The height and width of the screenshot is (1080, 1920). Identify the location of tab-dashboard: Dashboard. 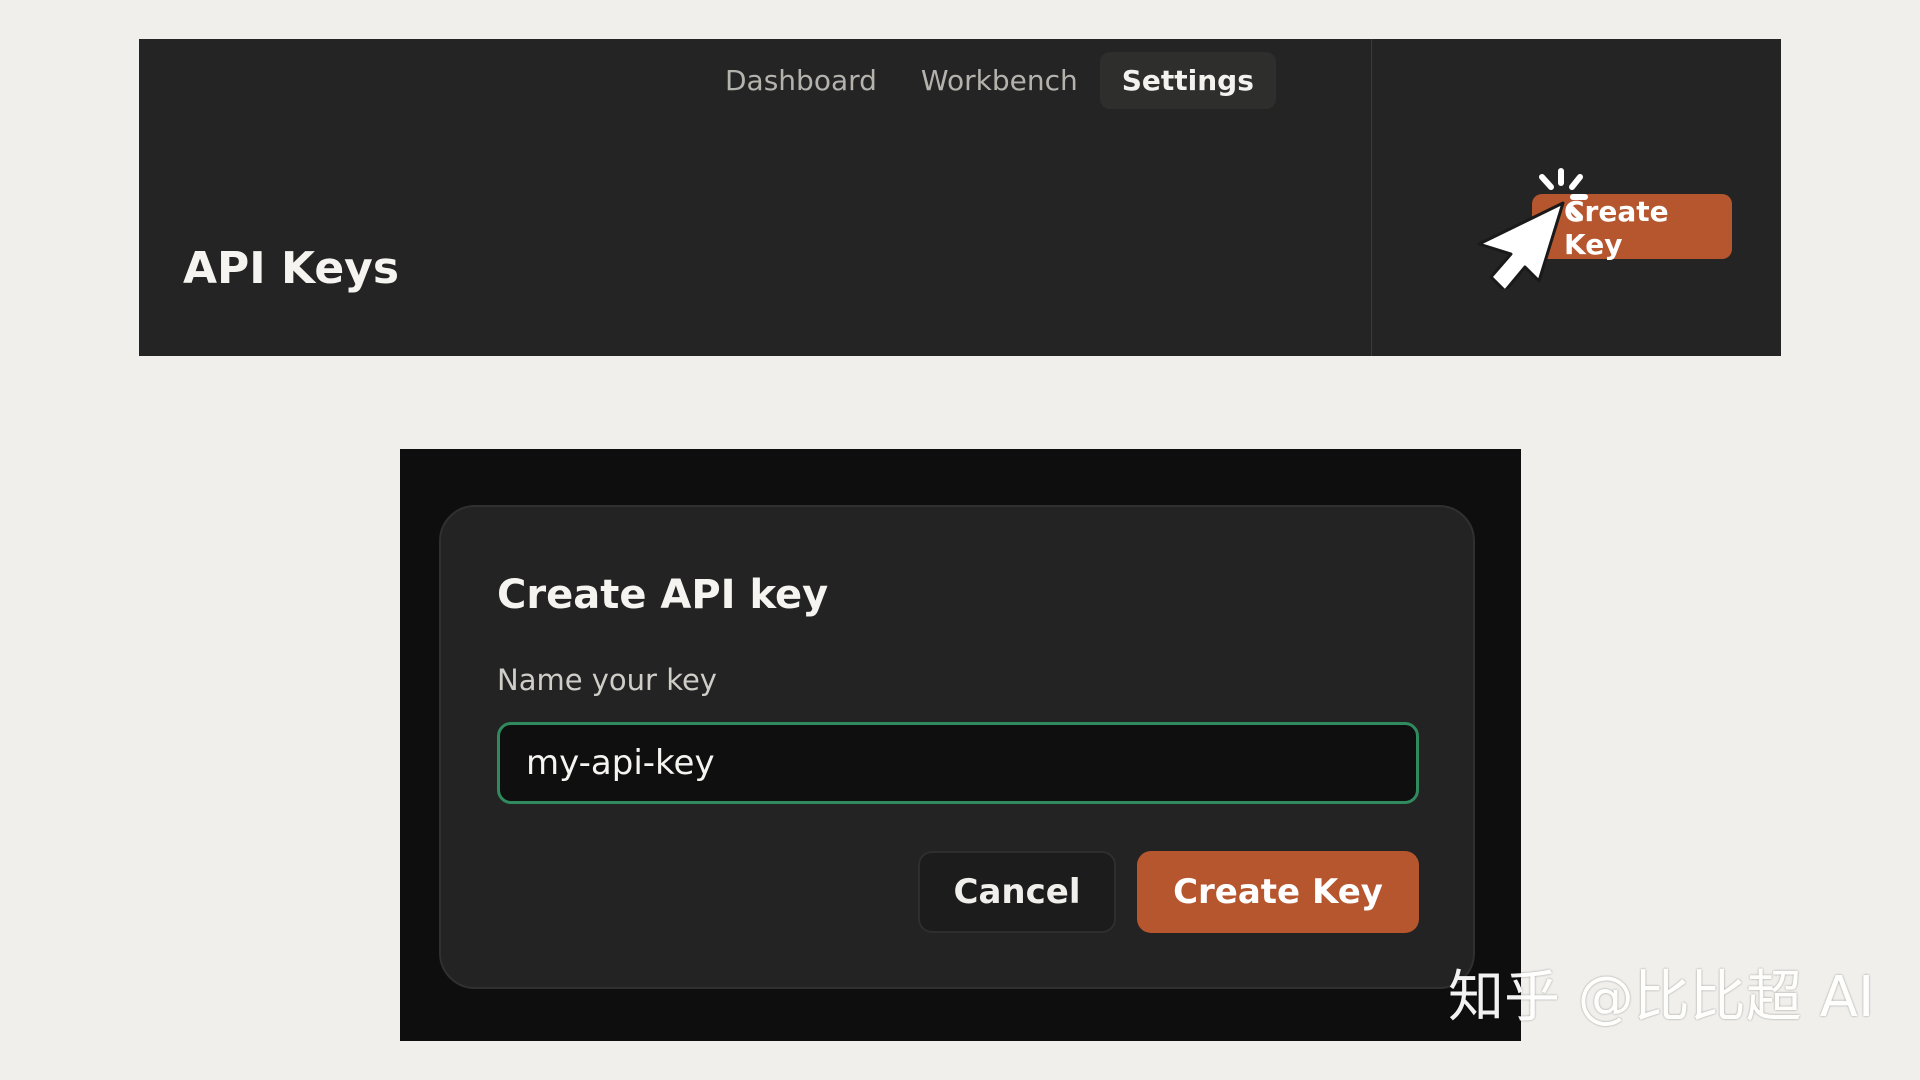
(801, 80).